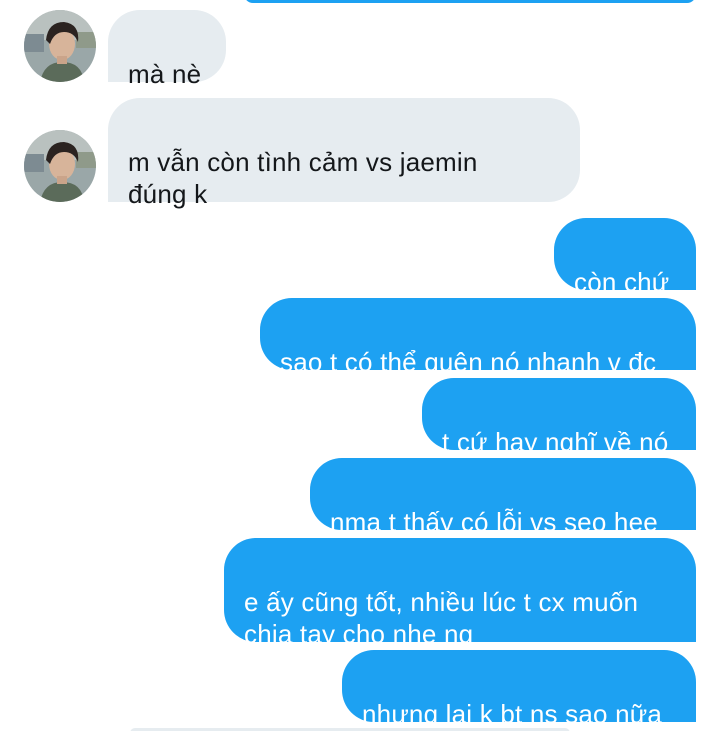 Image resolution: width=720 pixels, height=731 pixels. I want to click on message-text: t cứ hay nghĩ về nó, so click(555, 442).